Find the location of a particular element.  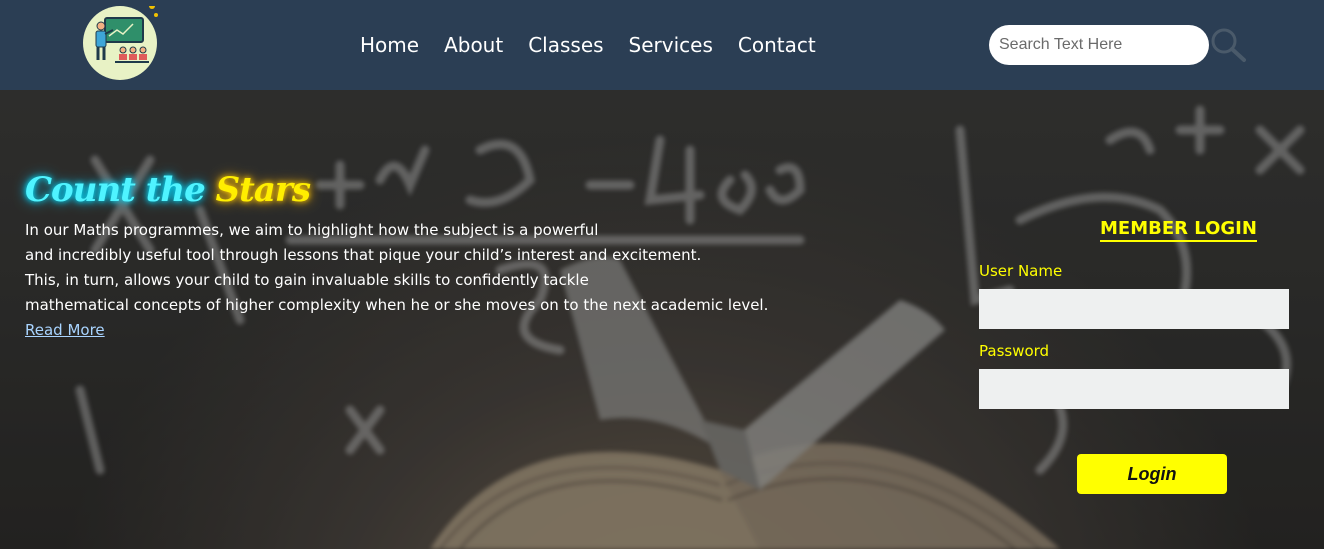

main-nav: Home About Classes Services Contact is located at coordinates (600, 45).